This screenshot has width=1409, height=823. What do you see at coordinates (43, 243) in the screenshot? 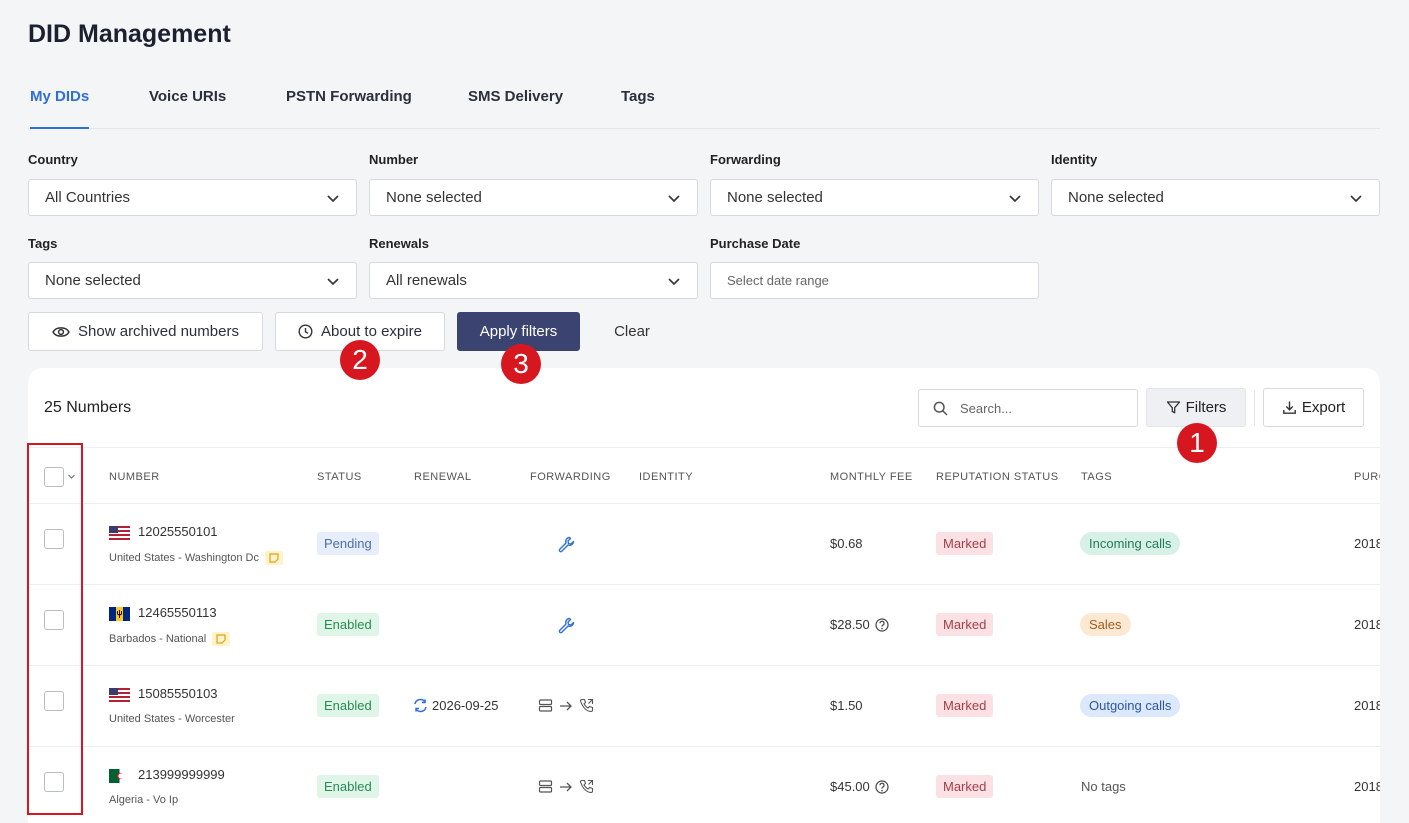
I see `tags-label: Tags` at bounding box center [43, 243].